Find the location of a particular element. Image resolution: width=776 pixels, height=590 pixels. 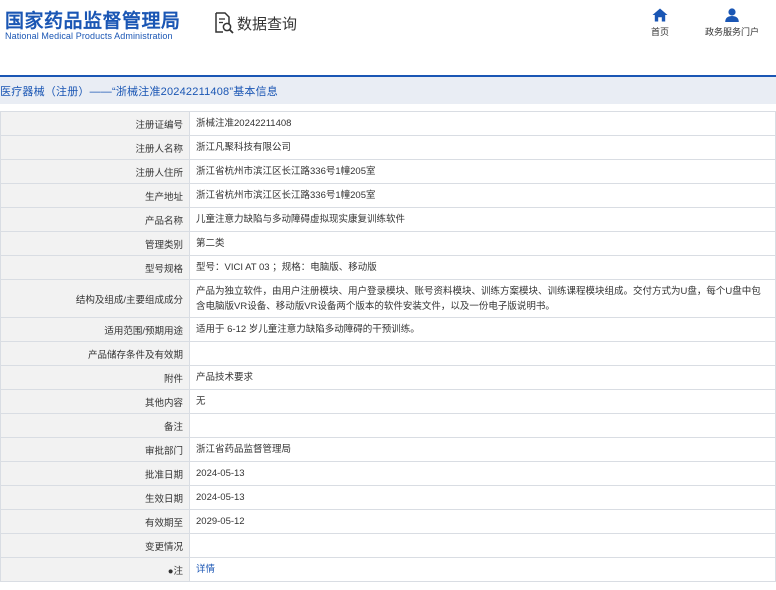

row-label-remarks: 备注 is located at coordinates (95, 425).